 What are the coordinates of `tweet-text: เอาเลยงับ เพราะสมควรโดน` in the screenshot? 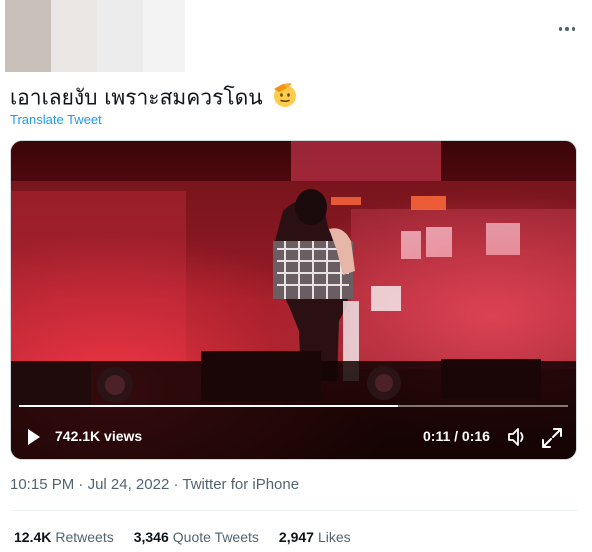 It's located at (154, 98).